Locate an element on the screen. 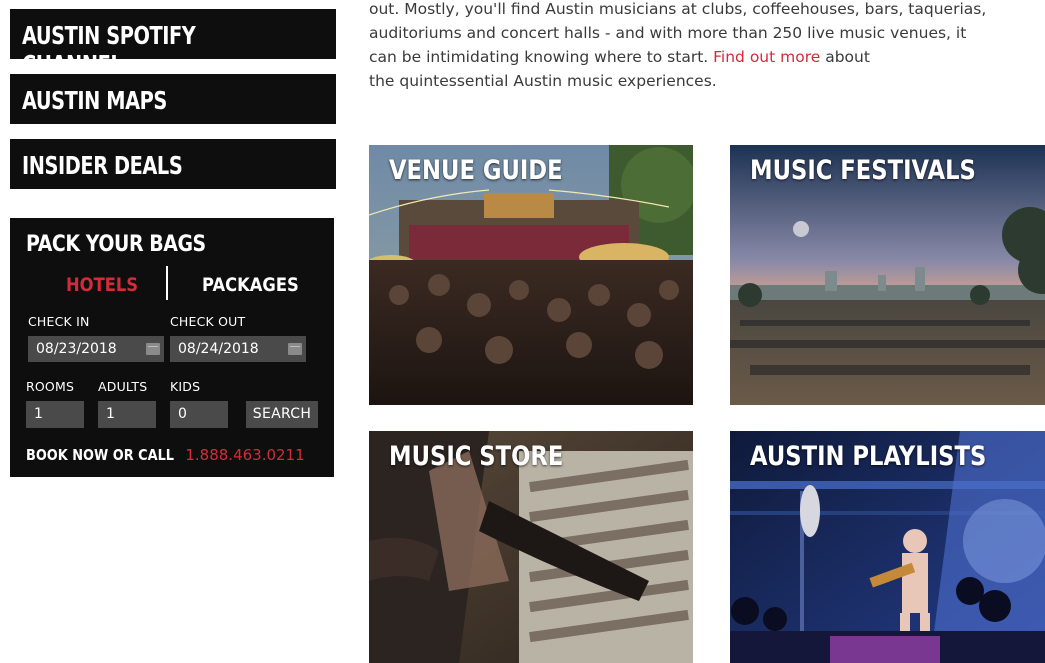 This screenshot has height=663, width=1045. tab-divider is located at coordinates (167, 283).